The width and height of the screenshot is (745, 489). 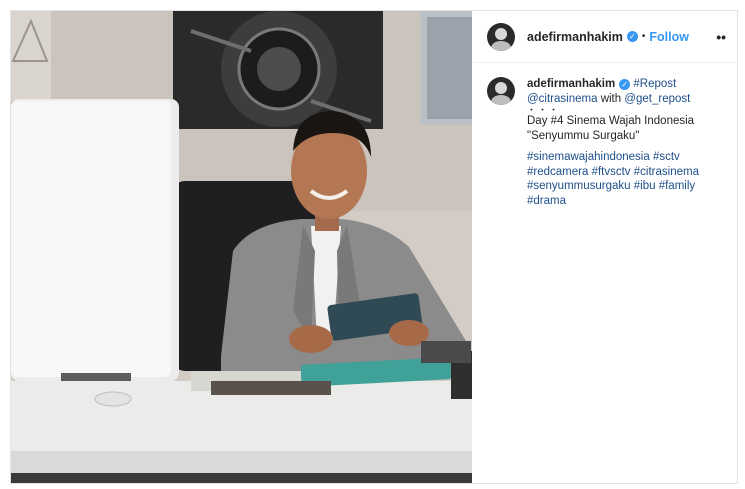 I want to click on follow-button: Follow, so click(x=669, y=37).